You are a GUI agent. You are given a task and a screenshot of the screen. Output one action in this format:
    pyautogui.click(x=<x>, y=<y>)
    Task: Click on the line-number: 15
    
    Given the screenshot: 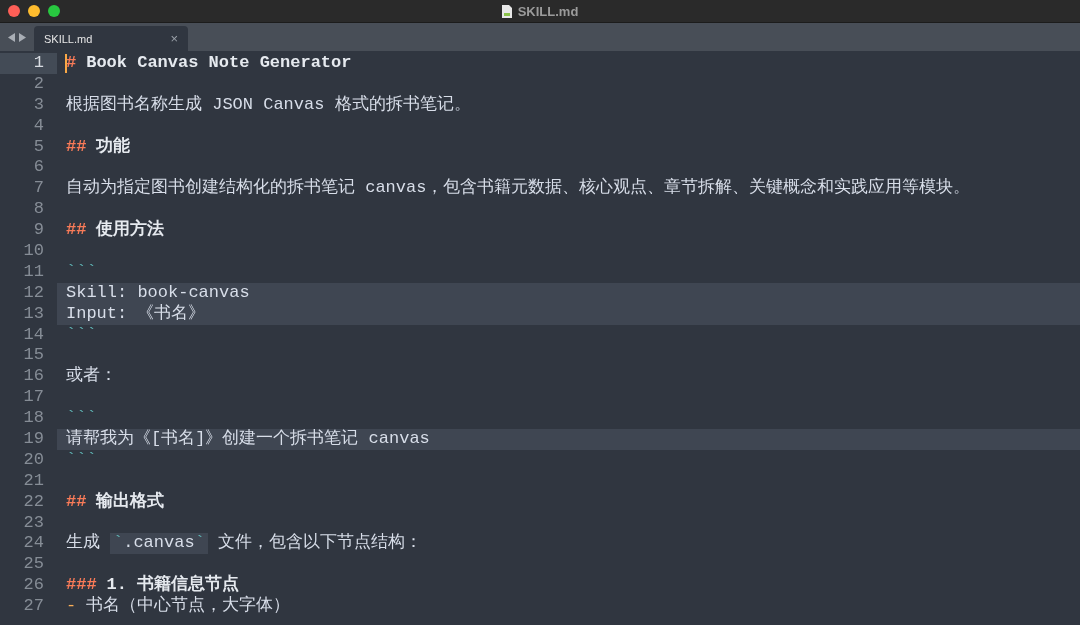 What is the action you would take?
    pyautogui.click(x=33, y=356)
    